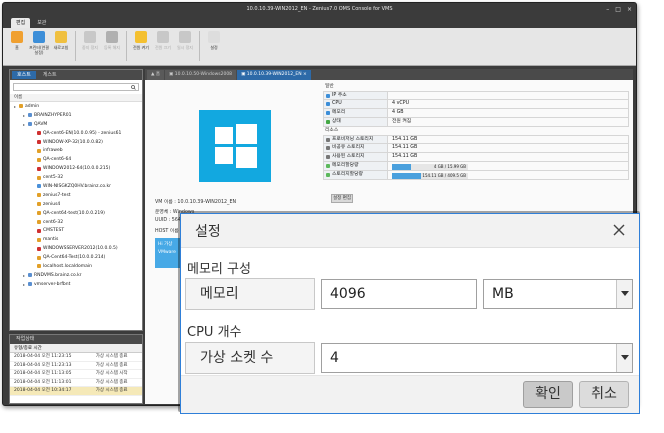 The height and width of the screenshot is (433, 664). What do you see at coordinates (508, 95) in the screenshot?
I see `info-value` at bounding box center [508, 95].